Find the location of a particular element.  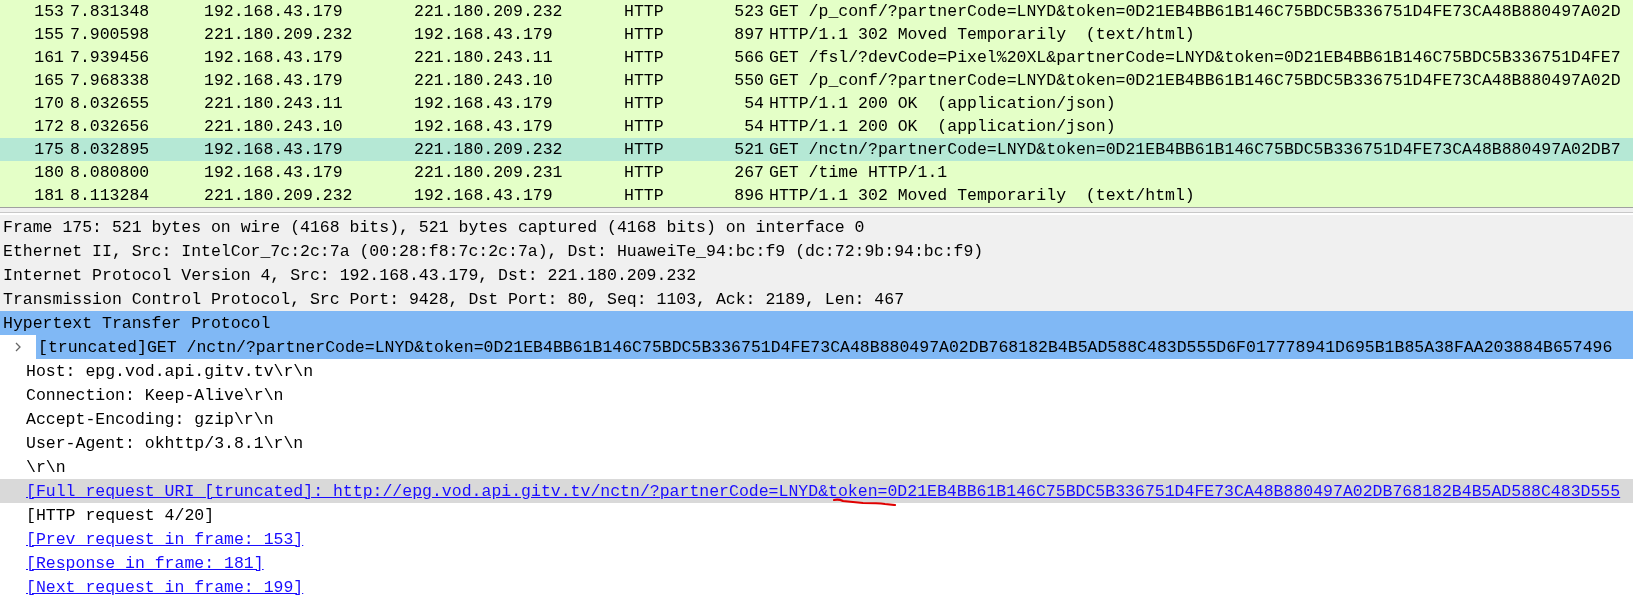

packet-source: 221.180.243.10 is located at coordinates (274, 126).